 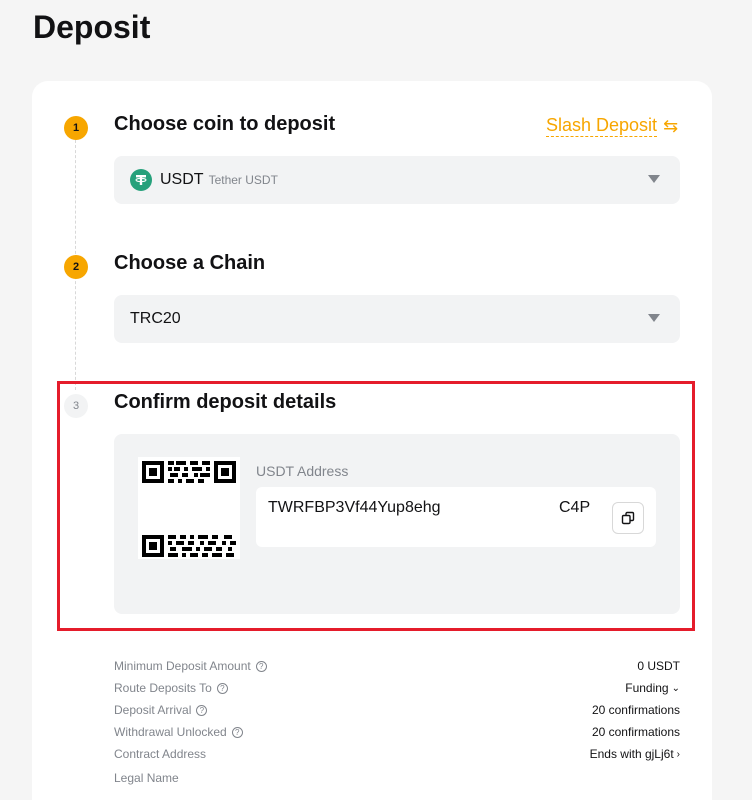 I want to click on contract-address-link: Ends with gjLj6t ›, so click(x=635, y=754).